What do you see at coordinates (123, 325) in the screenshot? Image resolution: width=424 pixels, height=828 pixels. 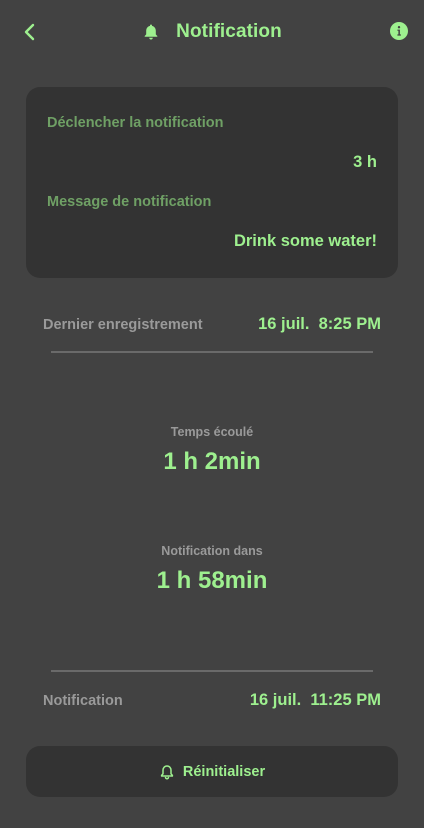 I see `last-record-label: Dernier enregistrement` at bounding box center [123, 325].